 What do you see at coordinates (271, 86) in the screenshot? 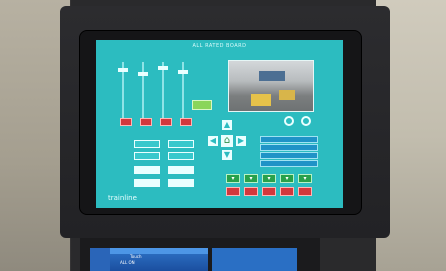
I see `camera-preview` at bounding box center [271, 86].